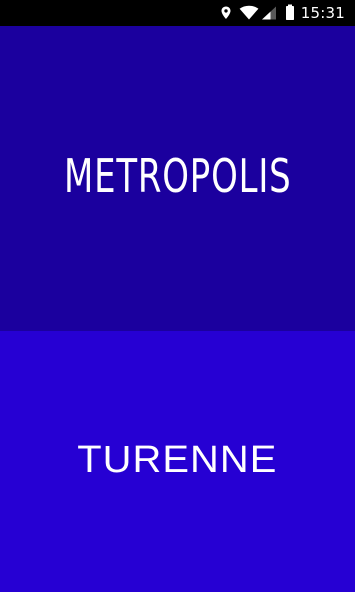  What do you see at coordinates (322, 13) in the screenshot?
I see `status-time: 15:31` at bounding box center [322, 13].